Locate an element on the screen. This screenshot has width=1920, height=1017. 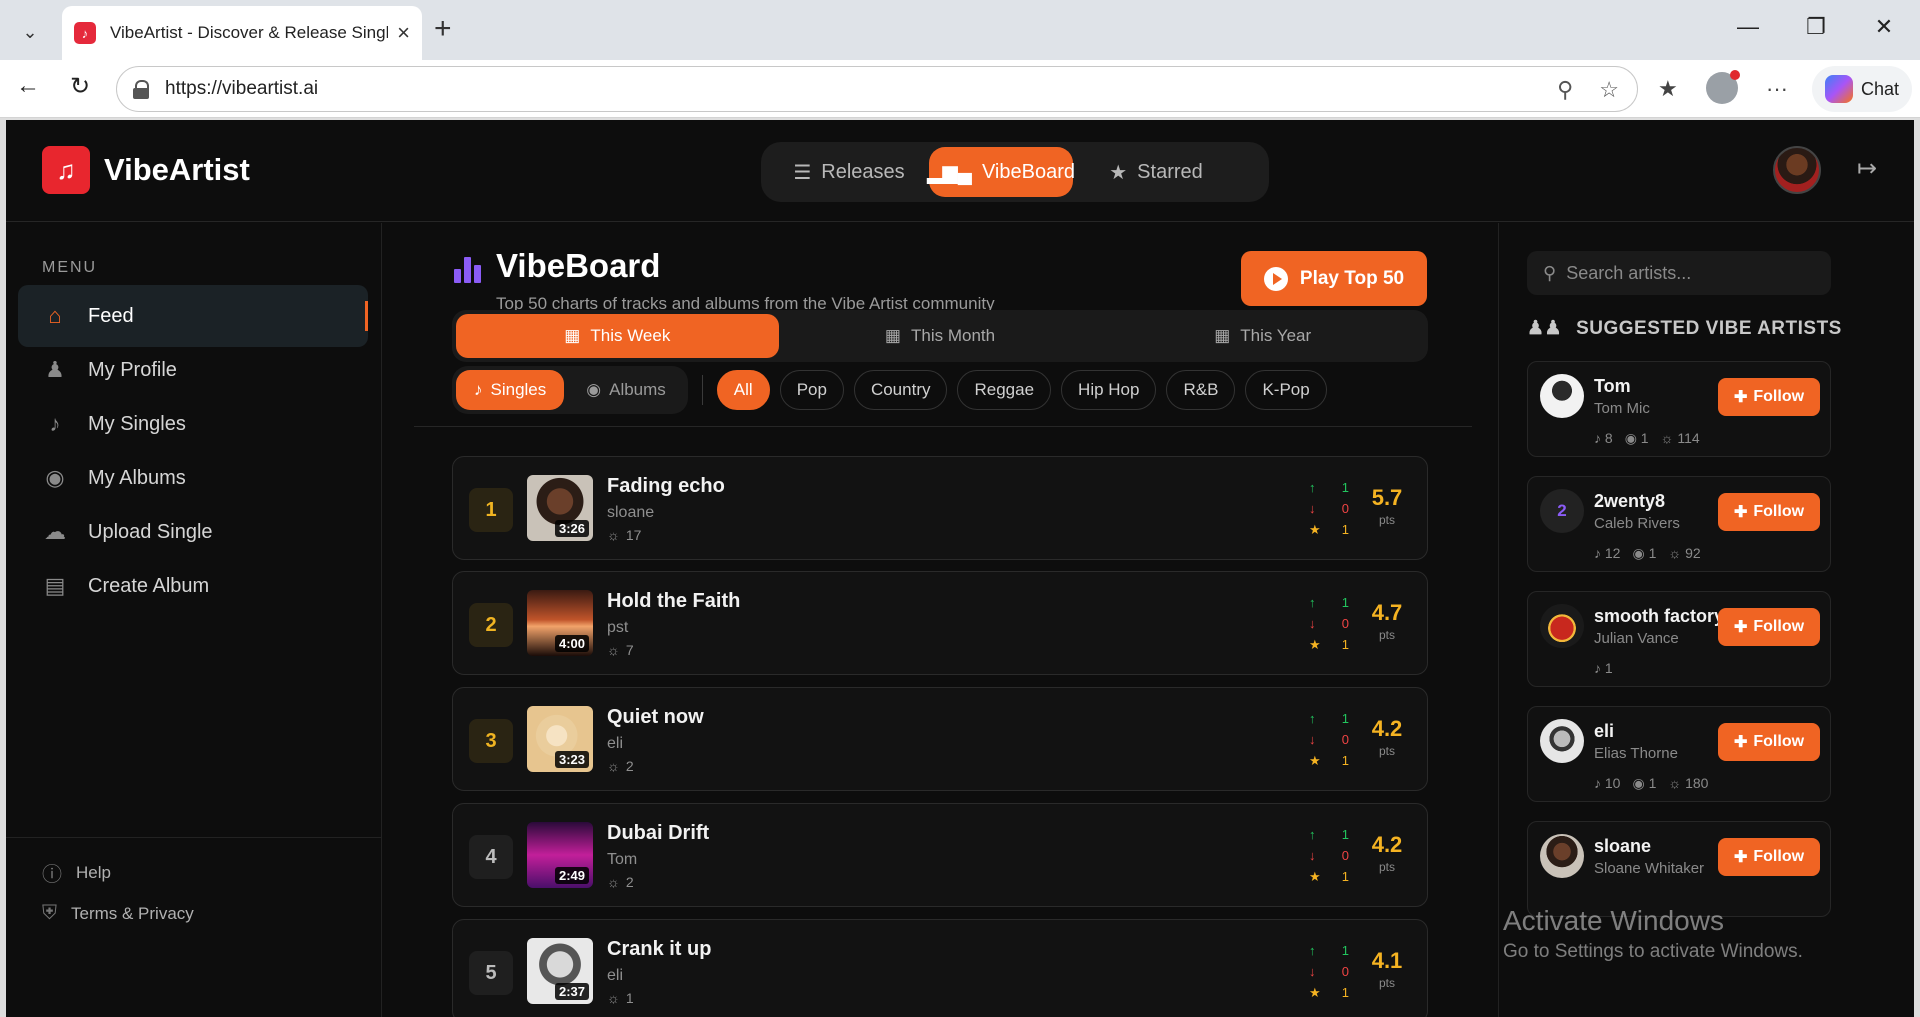
url-input: https://vibeartist.ai ⚲ ☆ is located at coordinates (877, 89).